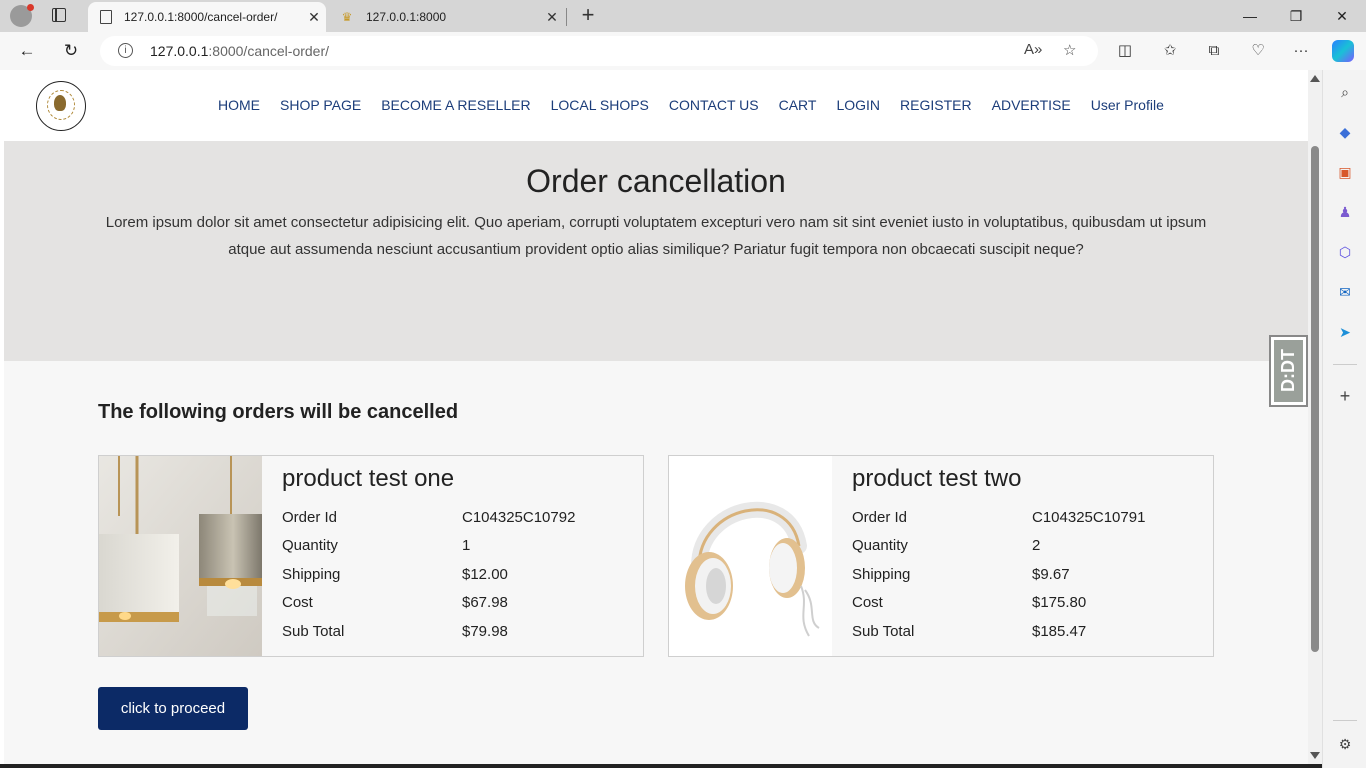 Image resolution: width=1366 pixels, height=768 pixels. What do you see at coordinates (466, 546) in the screenshot?
I see `quantity-value: 1` at bounding box center [466, 546].